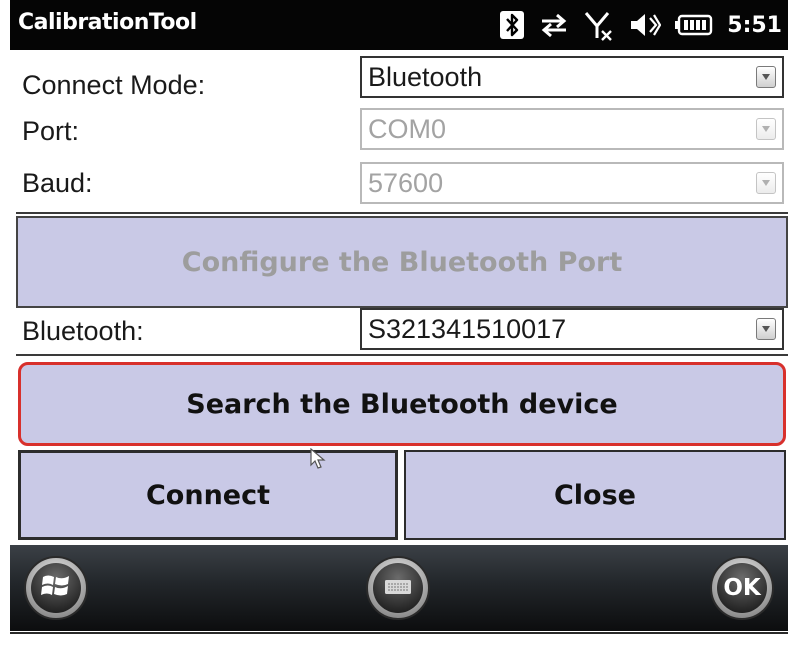 This screenshot has height=660, width=798. I want to click on bluetooth-device-select: S321341510017, so click(572, 329).